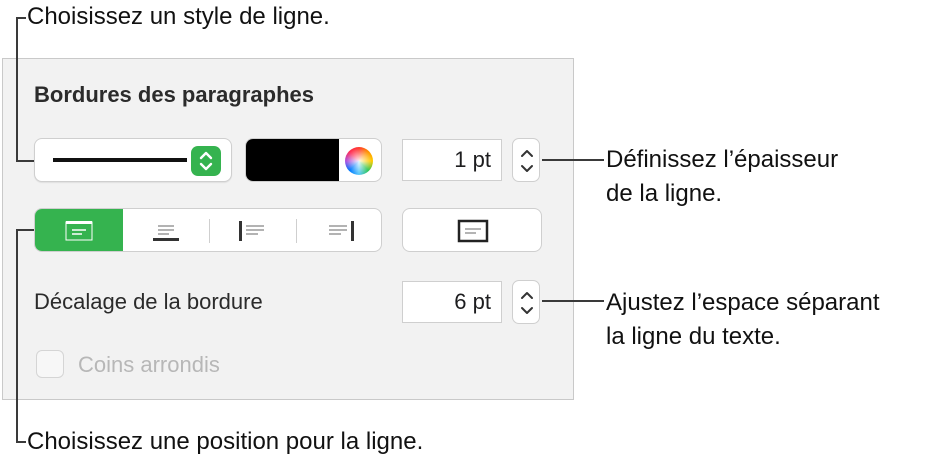  What do you see at coordinates (573, 301) in the screenshot?
I see `leader-offset-h` at bounding box center [573, 301].